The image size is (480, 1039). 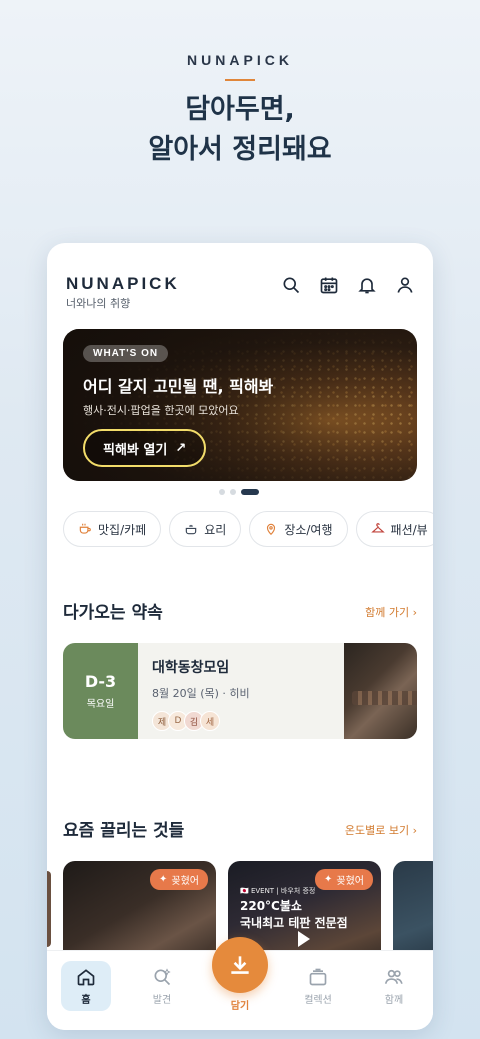 What do you see at coordinates (162, 976) in the screenshot?
I see `discover-search-icon` at bounding box center [162, 976].